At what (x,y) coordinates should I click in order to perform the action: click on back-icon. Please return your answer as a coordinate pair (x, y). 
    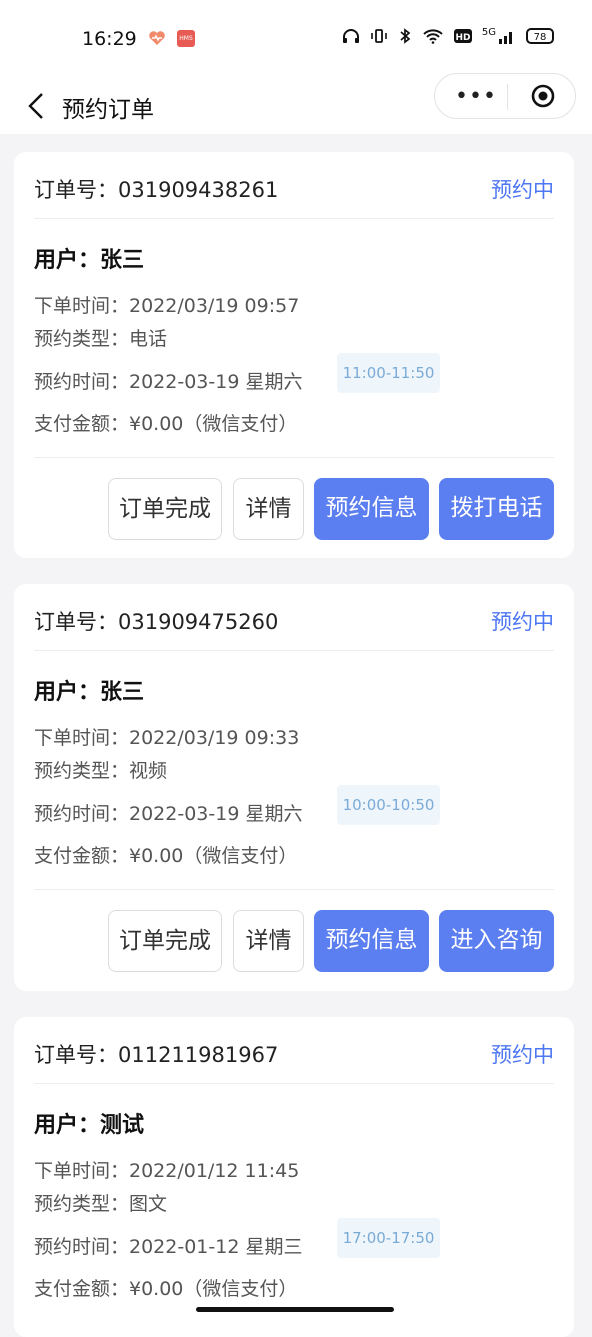
    Looking at the image, I should click on (36, 106).